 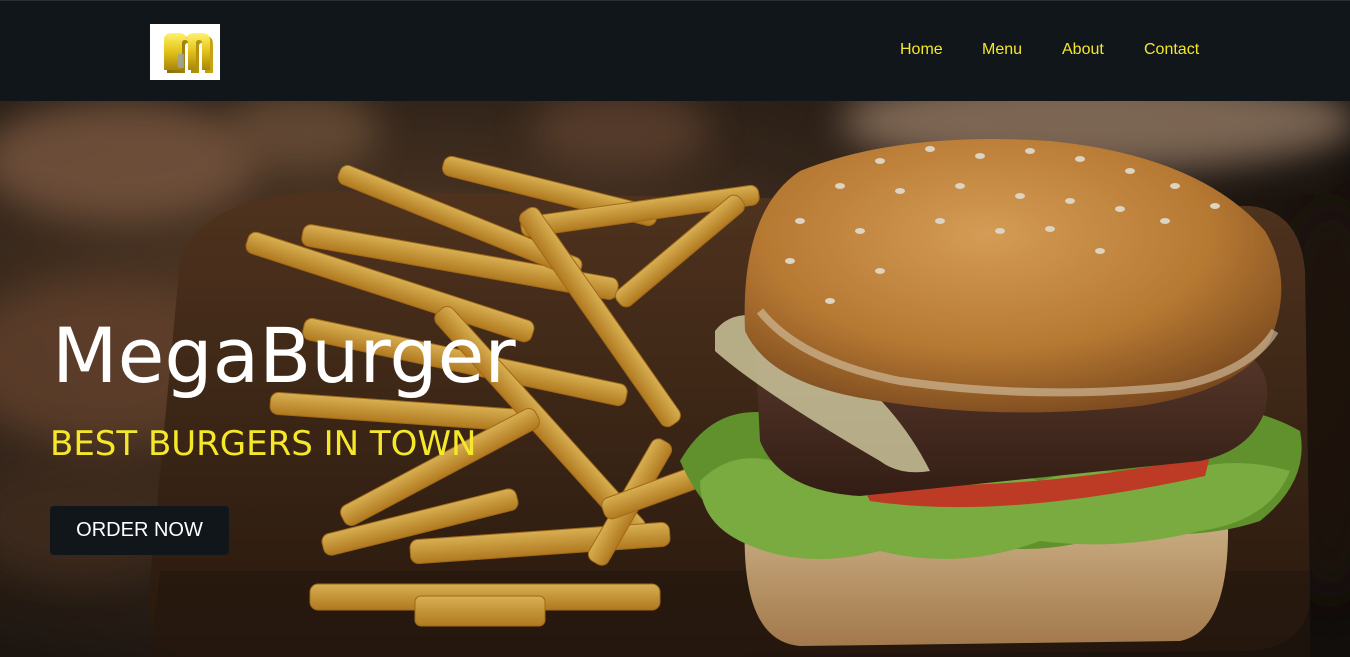 I want to click on nav-link-menu: Menu, so click(x=1002, y=50).